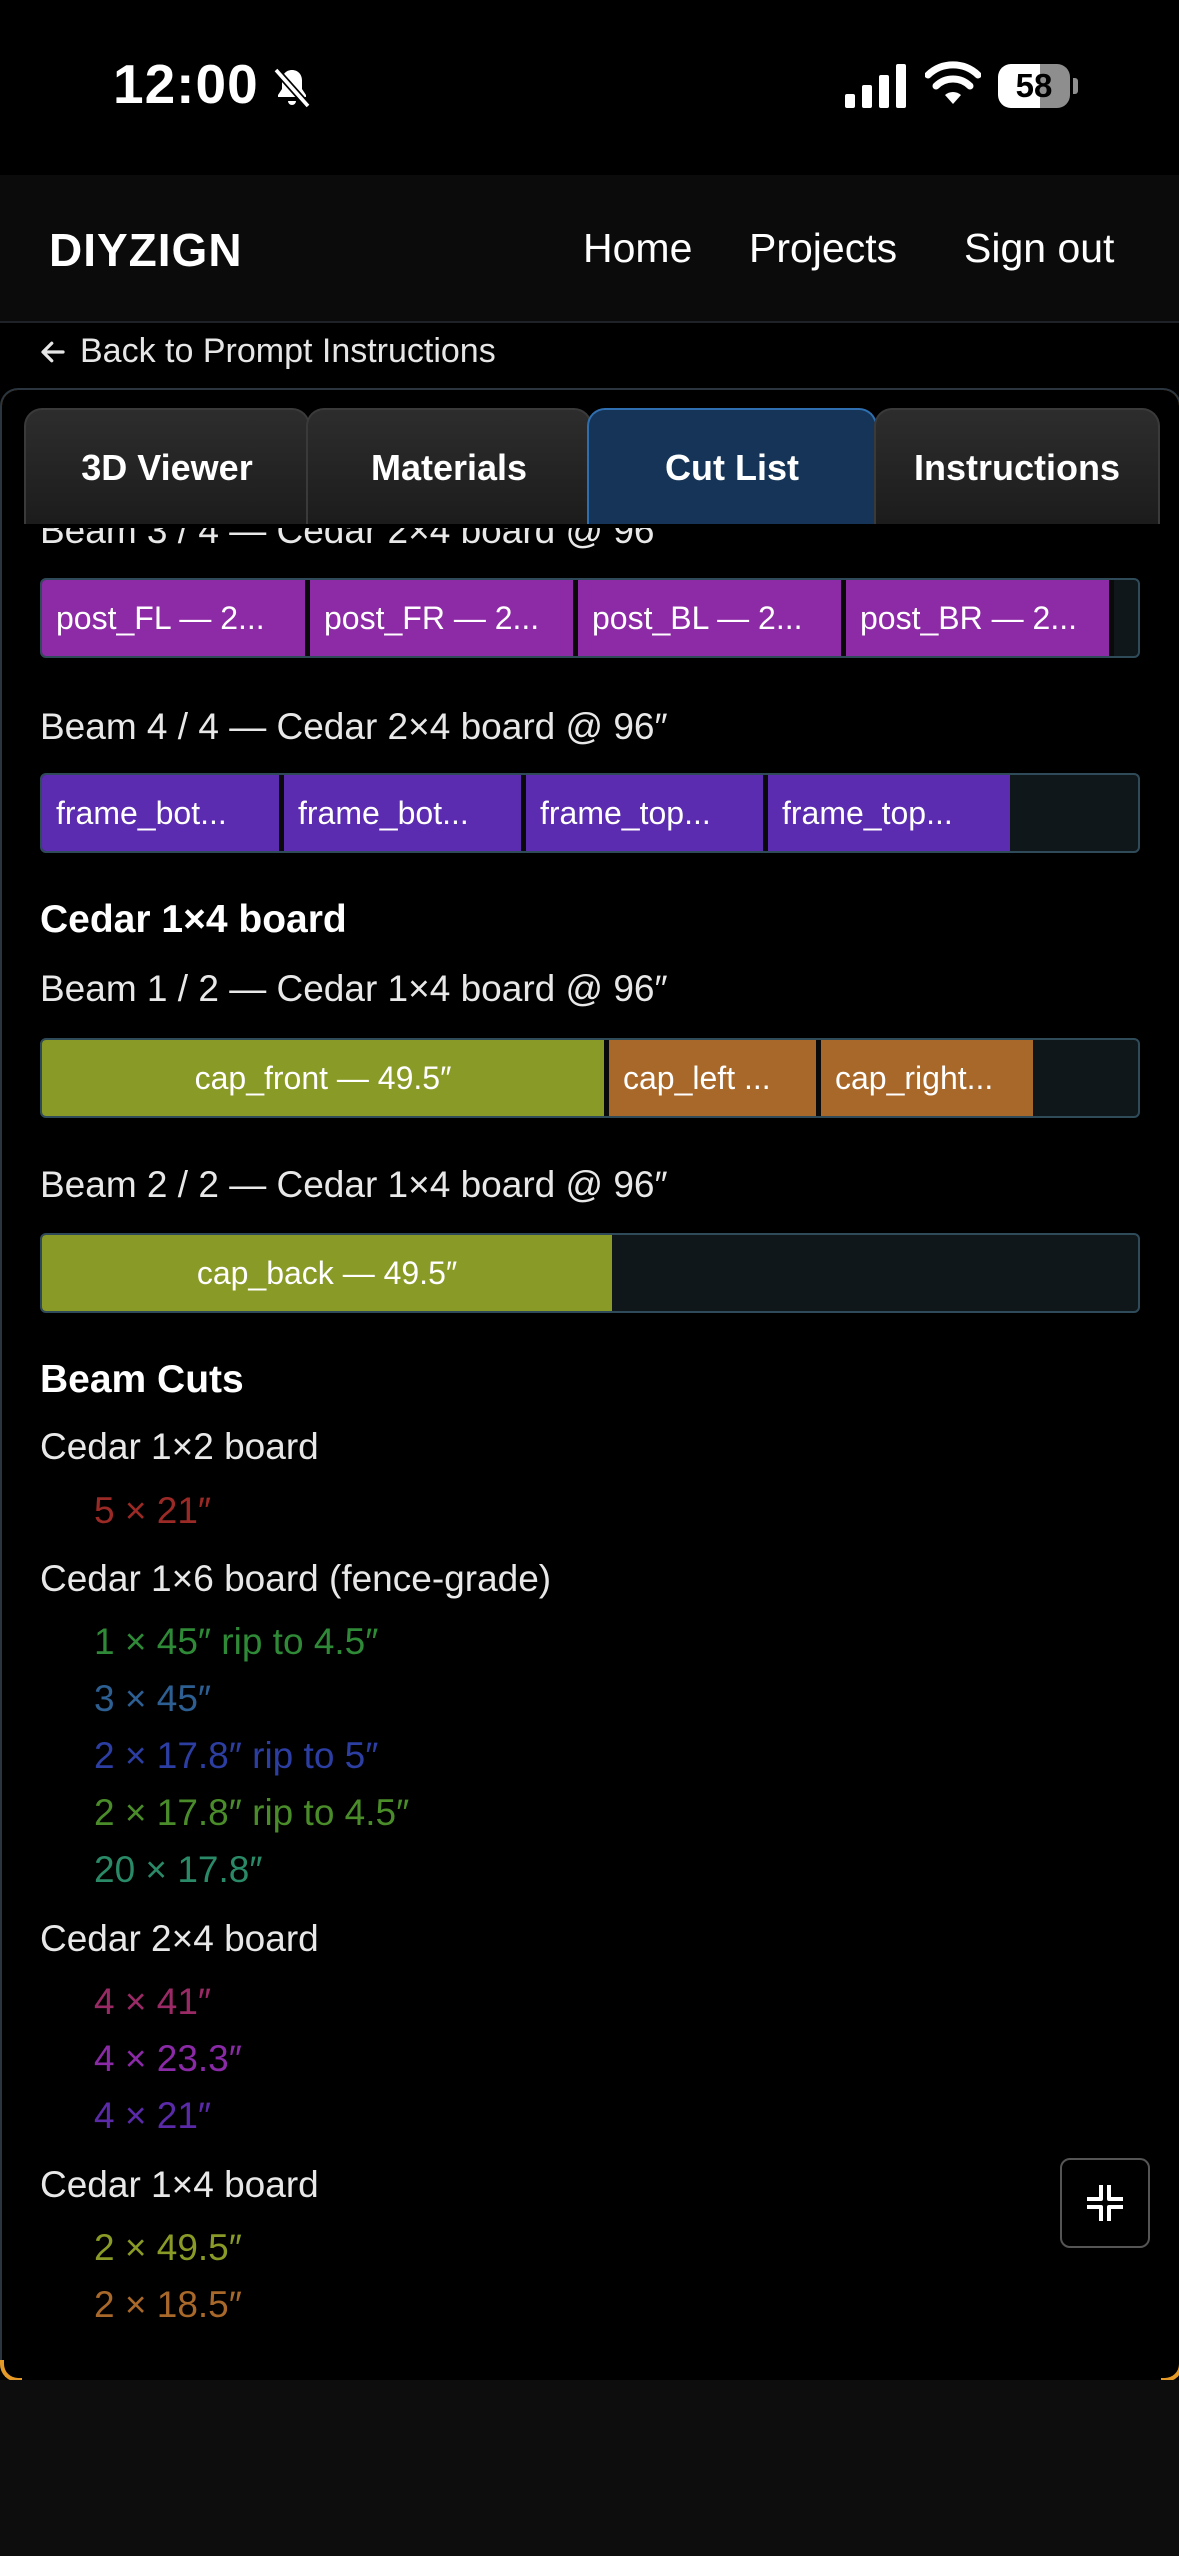 The width and height of the screenshot is (1179, 2556). Describe the element at coordinates (236, 1755) in the screenshot. I see `cut-item: 2 × 17.8″ rip to 5″` at that location.